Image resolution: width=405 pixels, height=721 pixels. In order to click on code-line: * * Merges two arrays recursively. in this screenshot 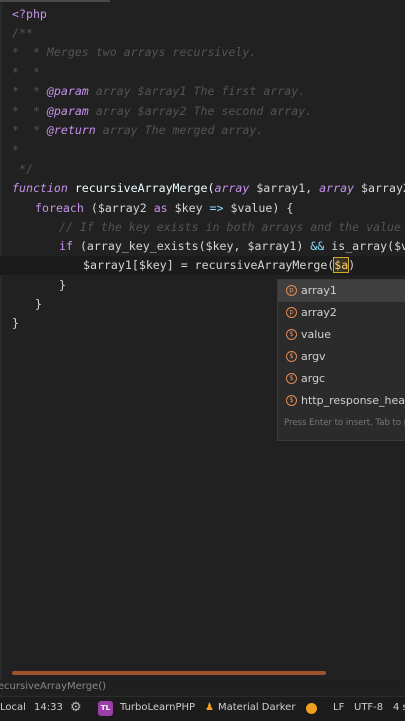, I will do `click(134, 52)`.